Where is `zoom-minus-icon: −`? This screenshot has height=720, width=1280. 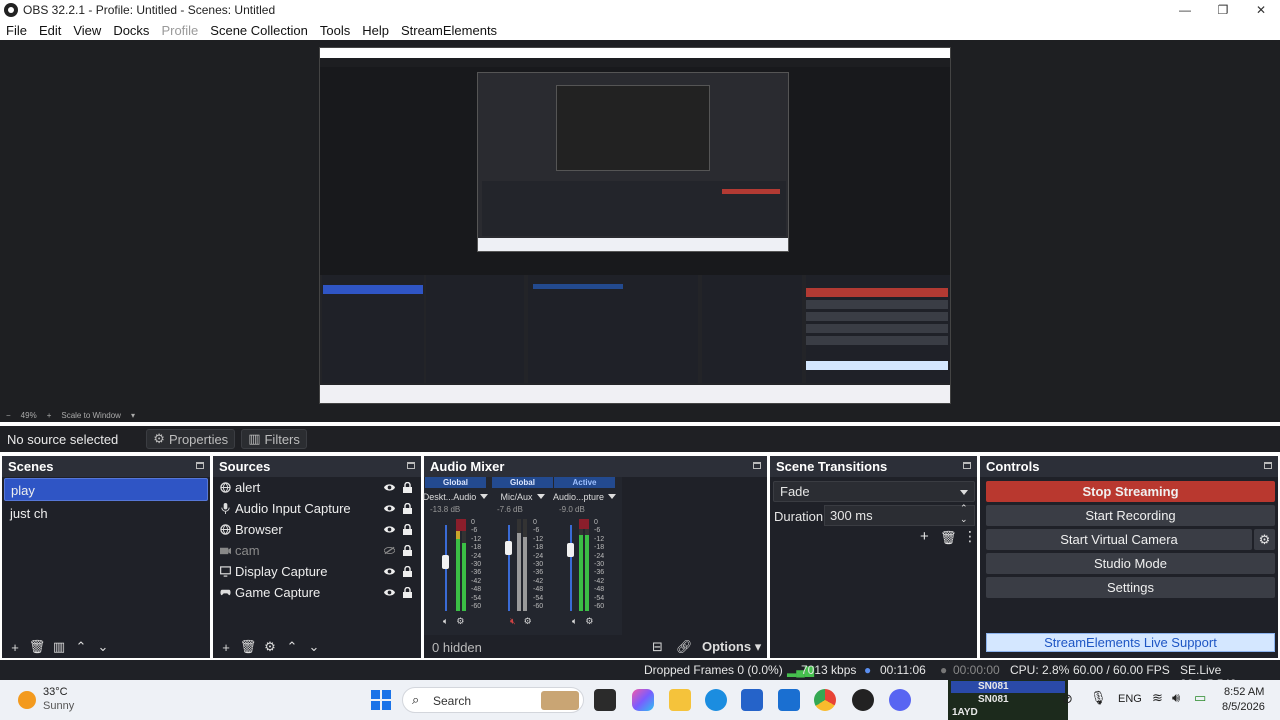
zoom-minus-icon: − is located at coordinates (8, 415).